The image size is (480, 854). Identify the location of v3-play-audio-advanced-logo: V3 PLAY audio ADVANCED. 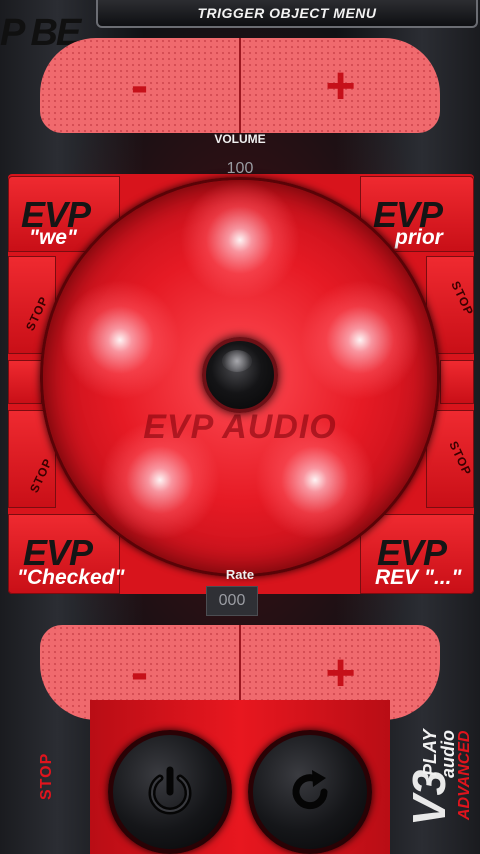
(439, 765).